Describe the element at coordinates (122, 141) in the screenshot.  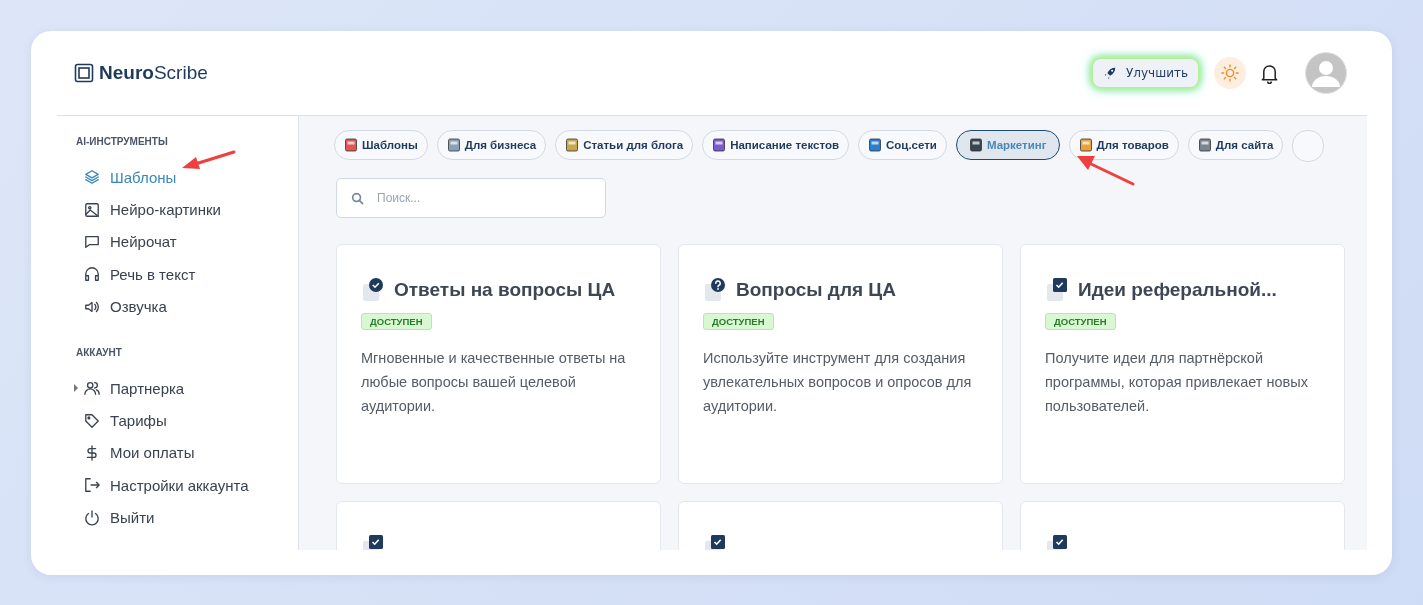
I see `section-title: AI-ИНСТРУМЕНТЫ` at that location.